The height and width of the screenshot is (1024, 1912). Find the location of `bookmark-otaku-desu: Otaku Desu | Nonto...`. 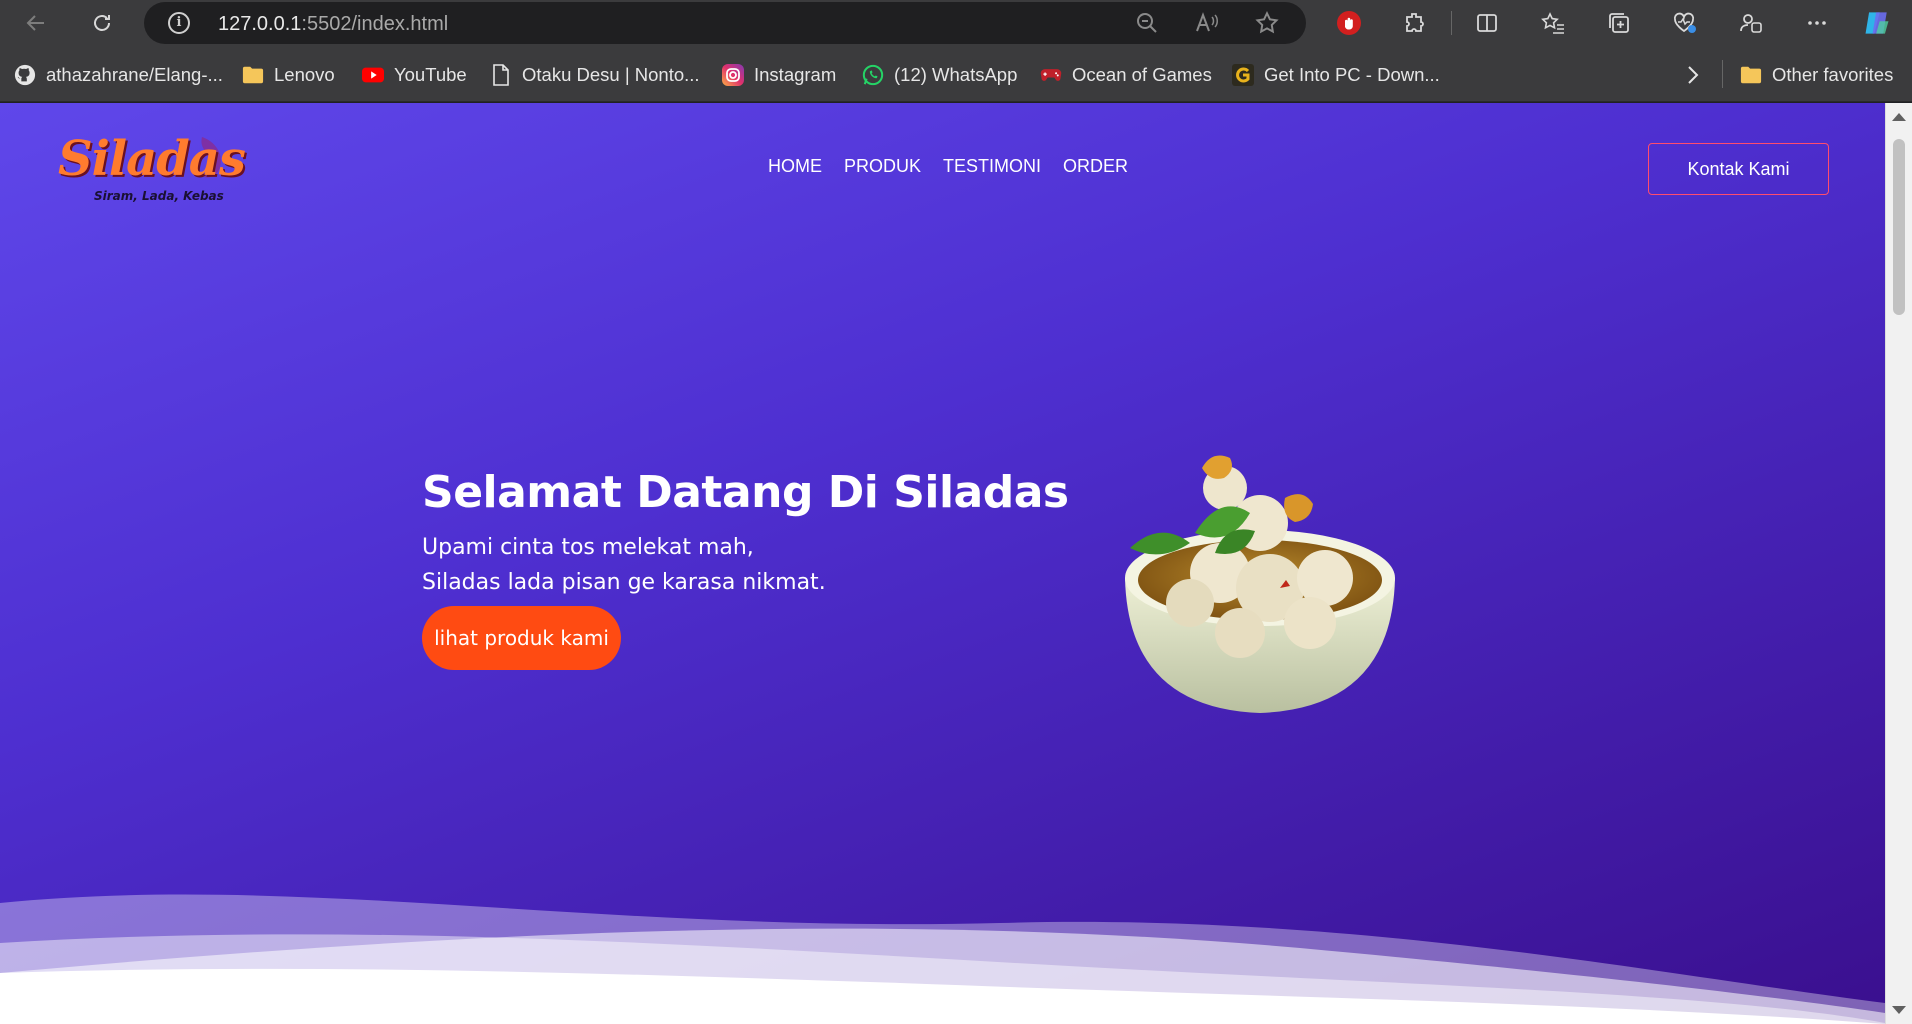

bookmark-otaku-desu: Otaku Desu | Nonto... is located at coordinates (595, 75).